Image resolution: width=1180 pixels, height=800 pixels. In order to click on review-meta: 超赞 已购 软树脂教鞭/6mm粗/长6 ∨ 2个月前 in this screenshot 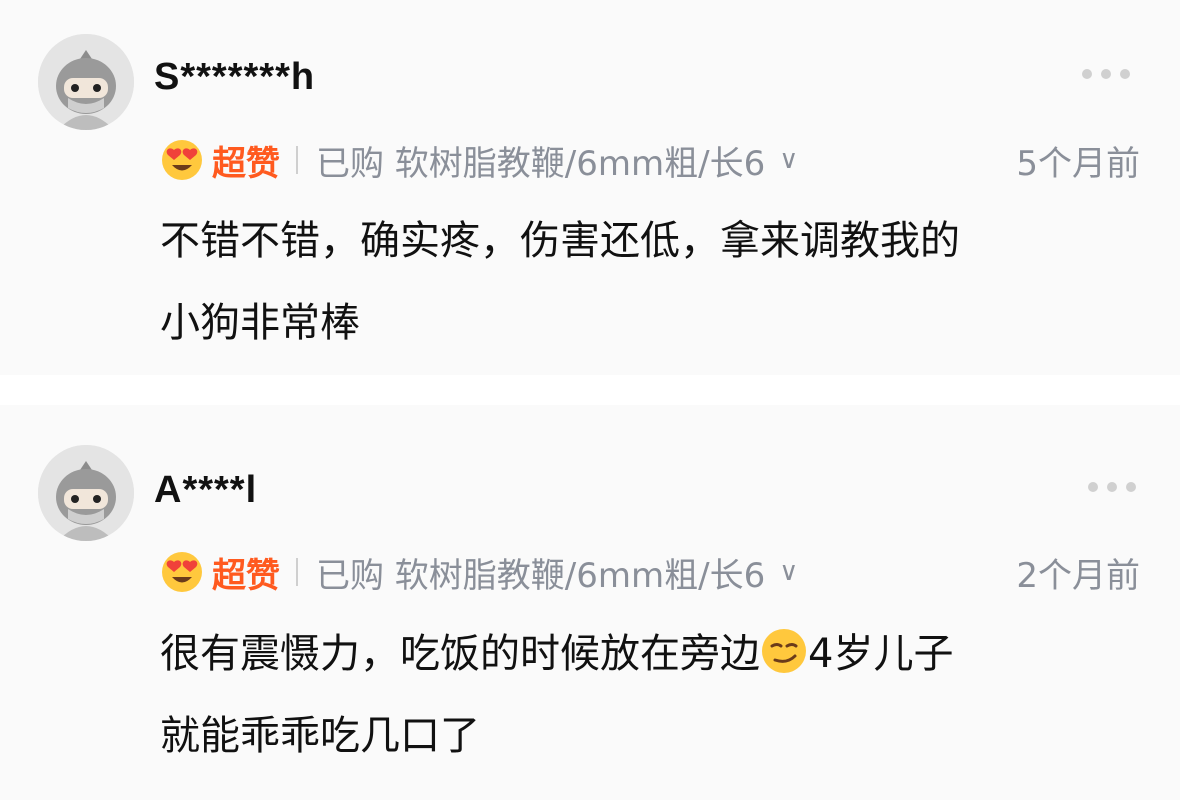, I will do `click(650, 572)`.